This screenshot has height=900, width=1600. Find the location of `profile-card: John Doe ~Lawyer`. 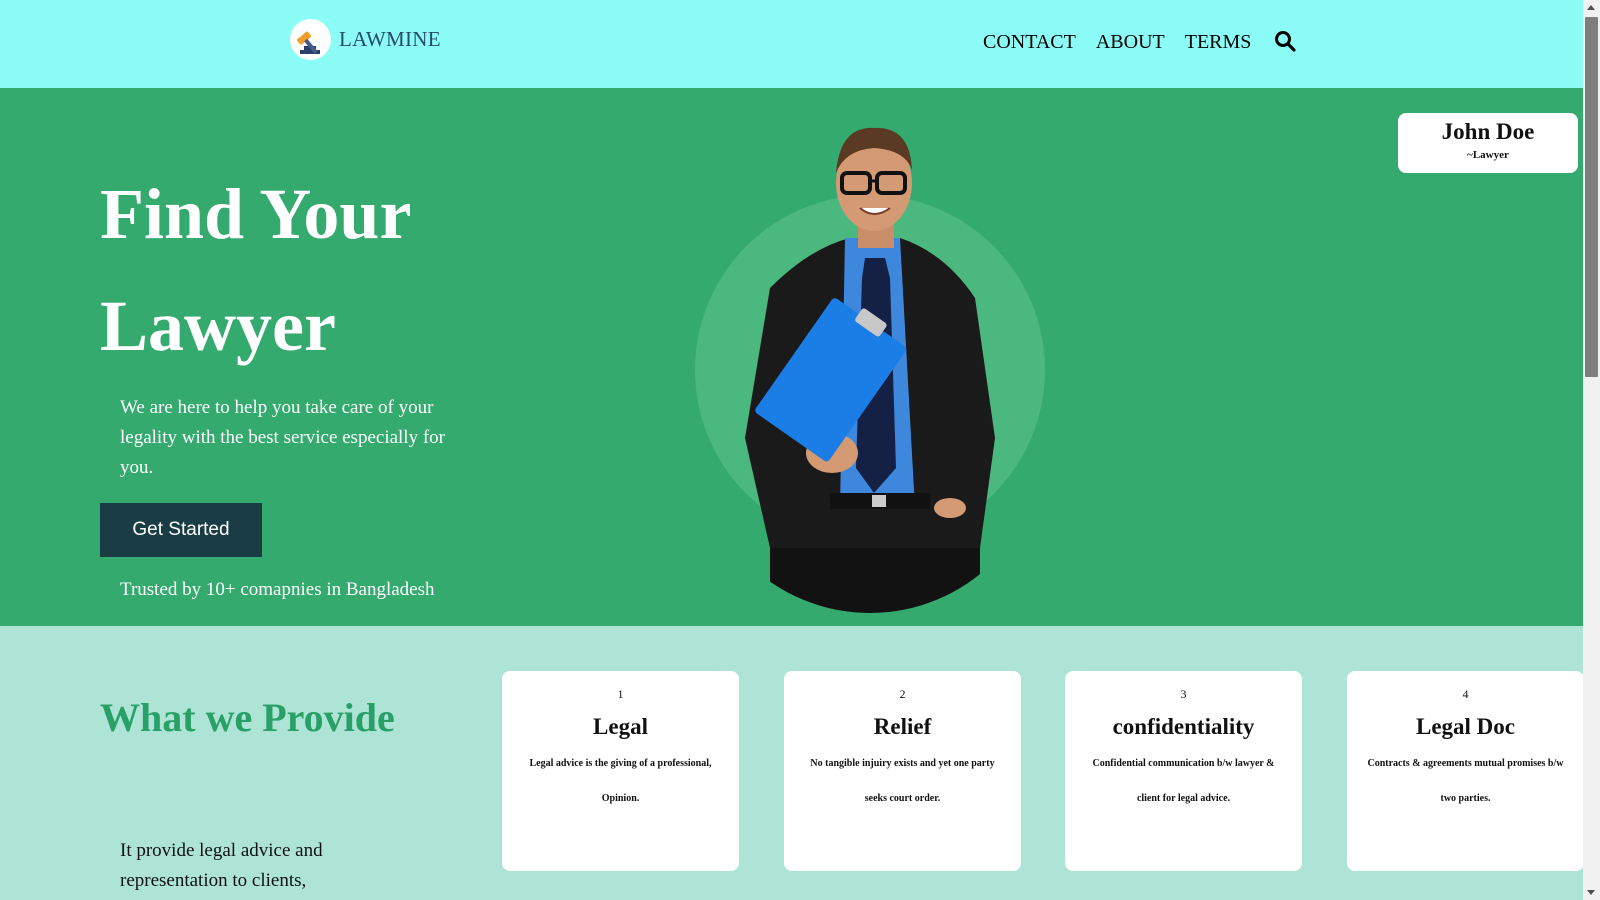

profile-card: John Doe ~Lawyer is located at coordinates (1488, 143).